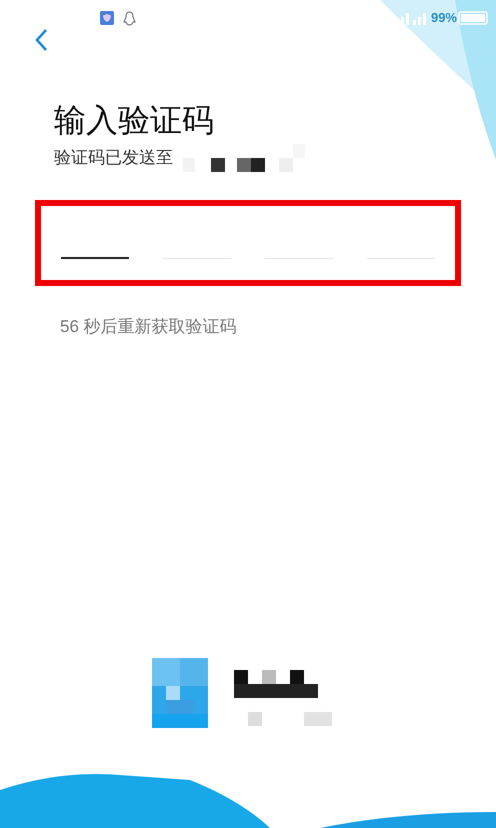 This screenshot has width=496, height=828. Describe the element at coordinates (42, 40) in the screenshot. I see `back-icon` at that location.